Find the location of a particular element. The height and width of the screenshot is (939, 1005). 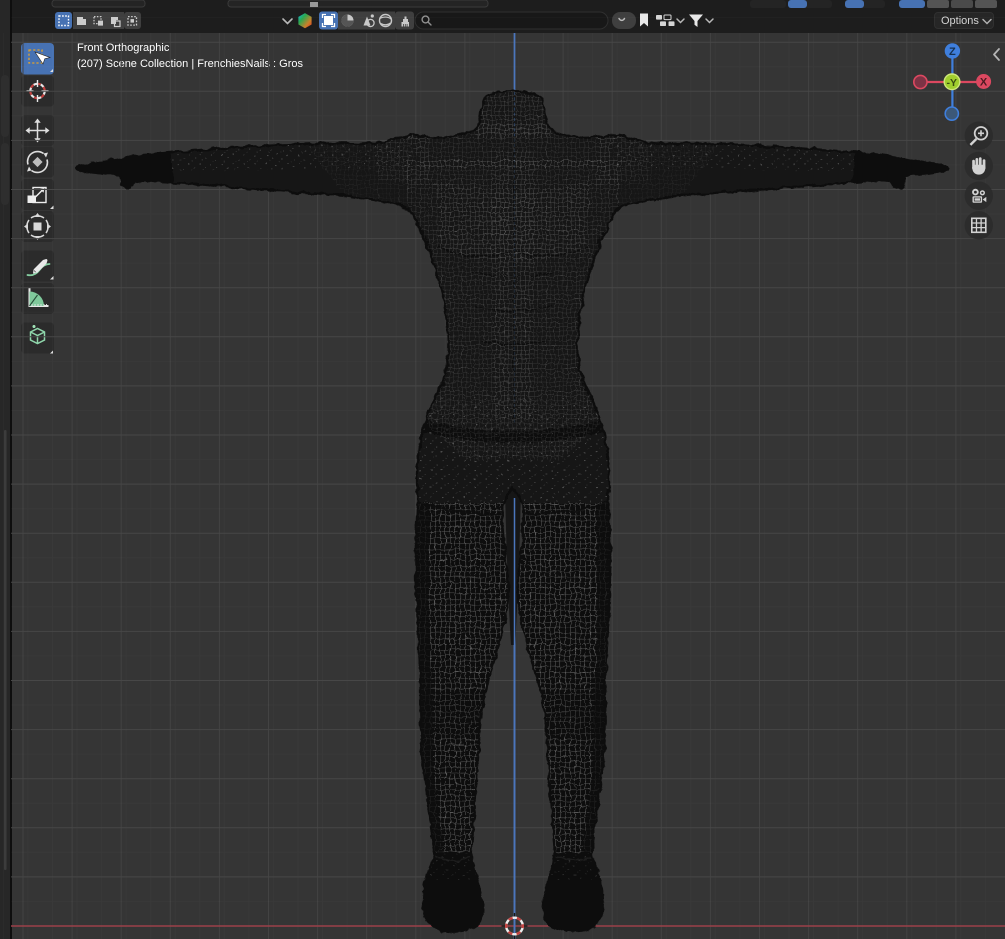

svg-text: -Y is located at coordinates (952, 83).